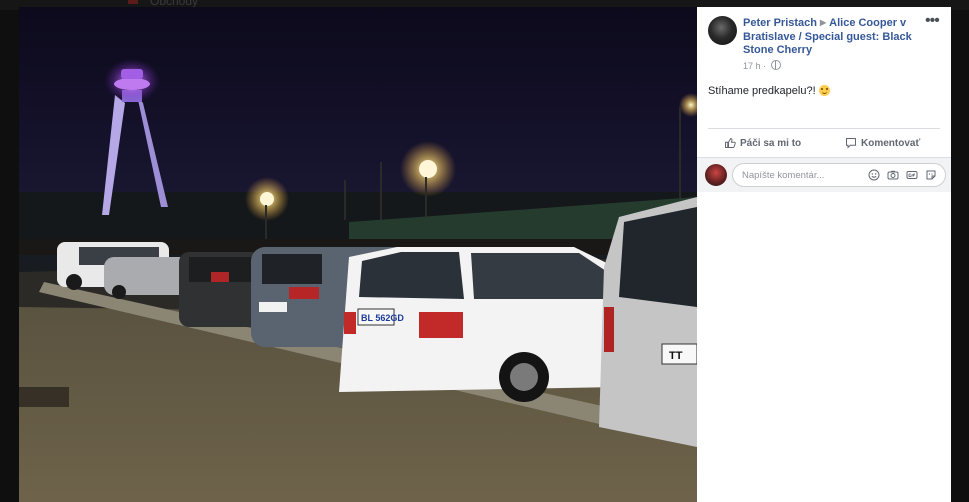  What do you see at coordinates (824, 128) in the screenshot?
I see `divider` at bounding box center [824, 128].